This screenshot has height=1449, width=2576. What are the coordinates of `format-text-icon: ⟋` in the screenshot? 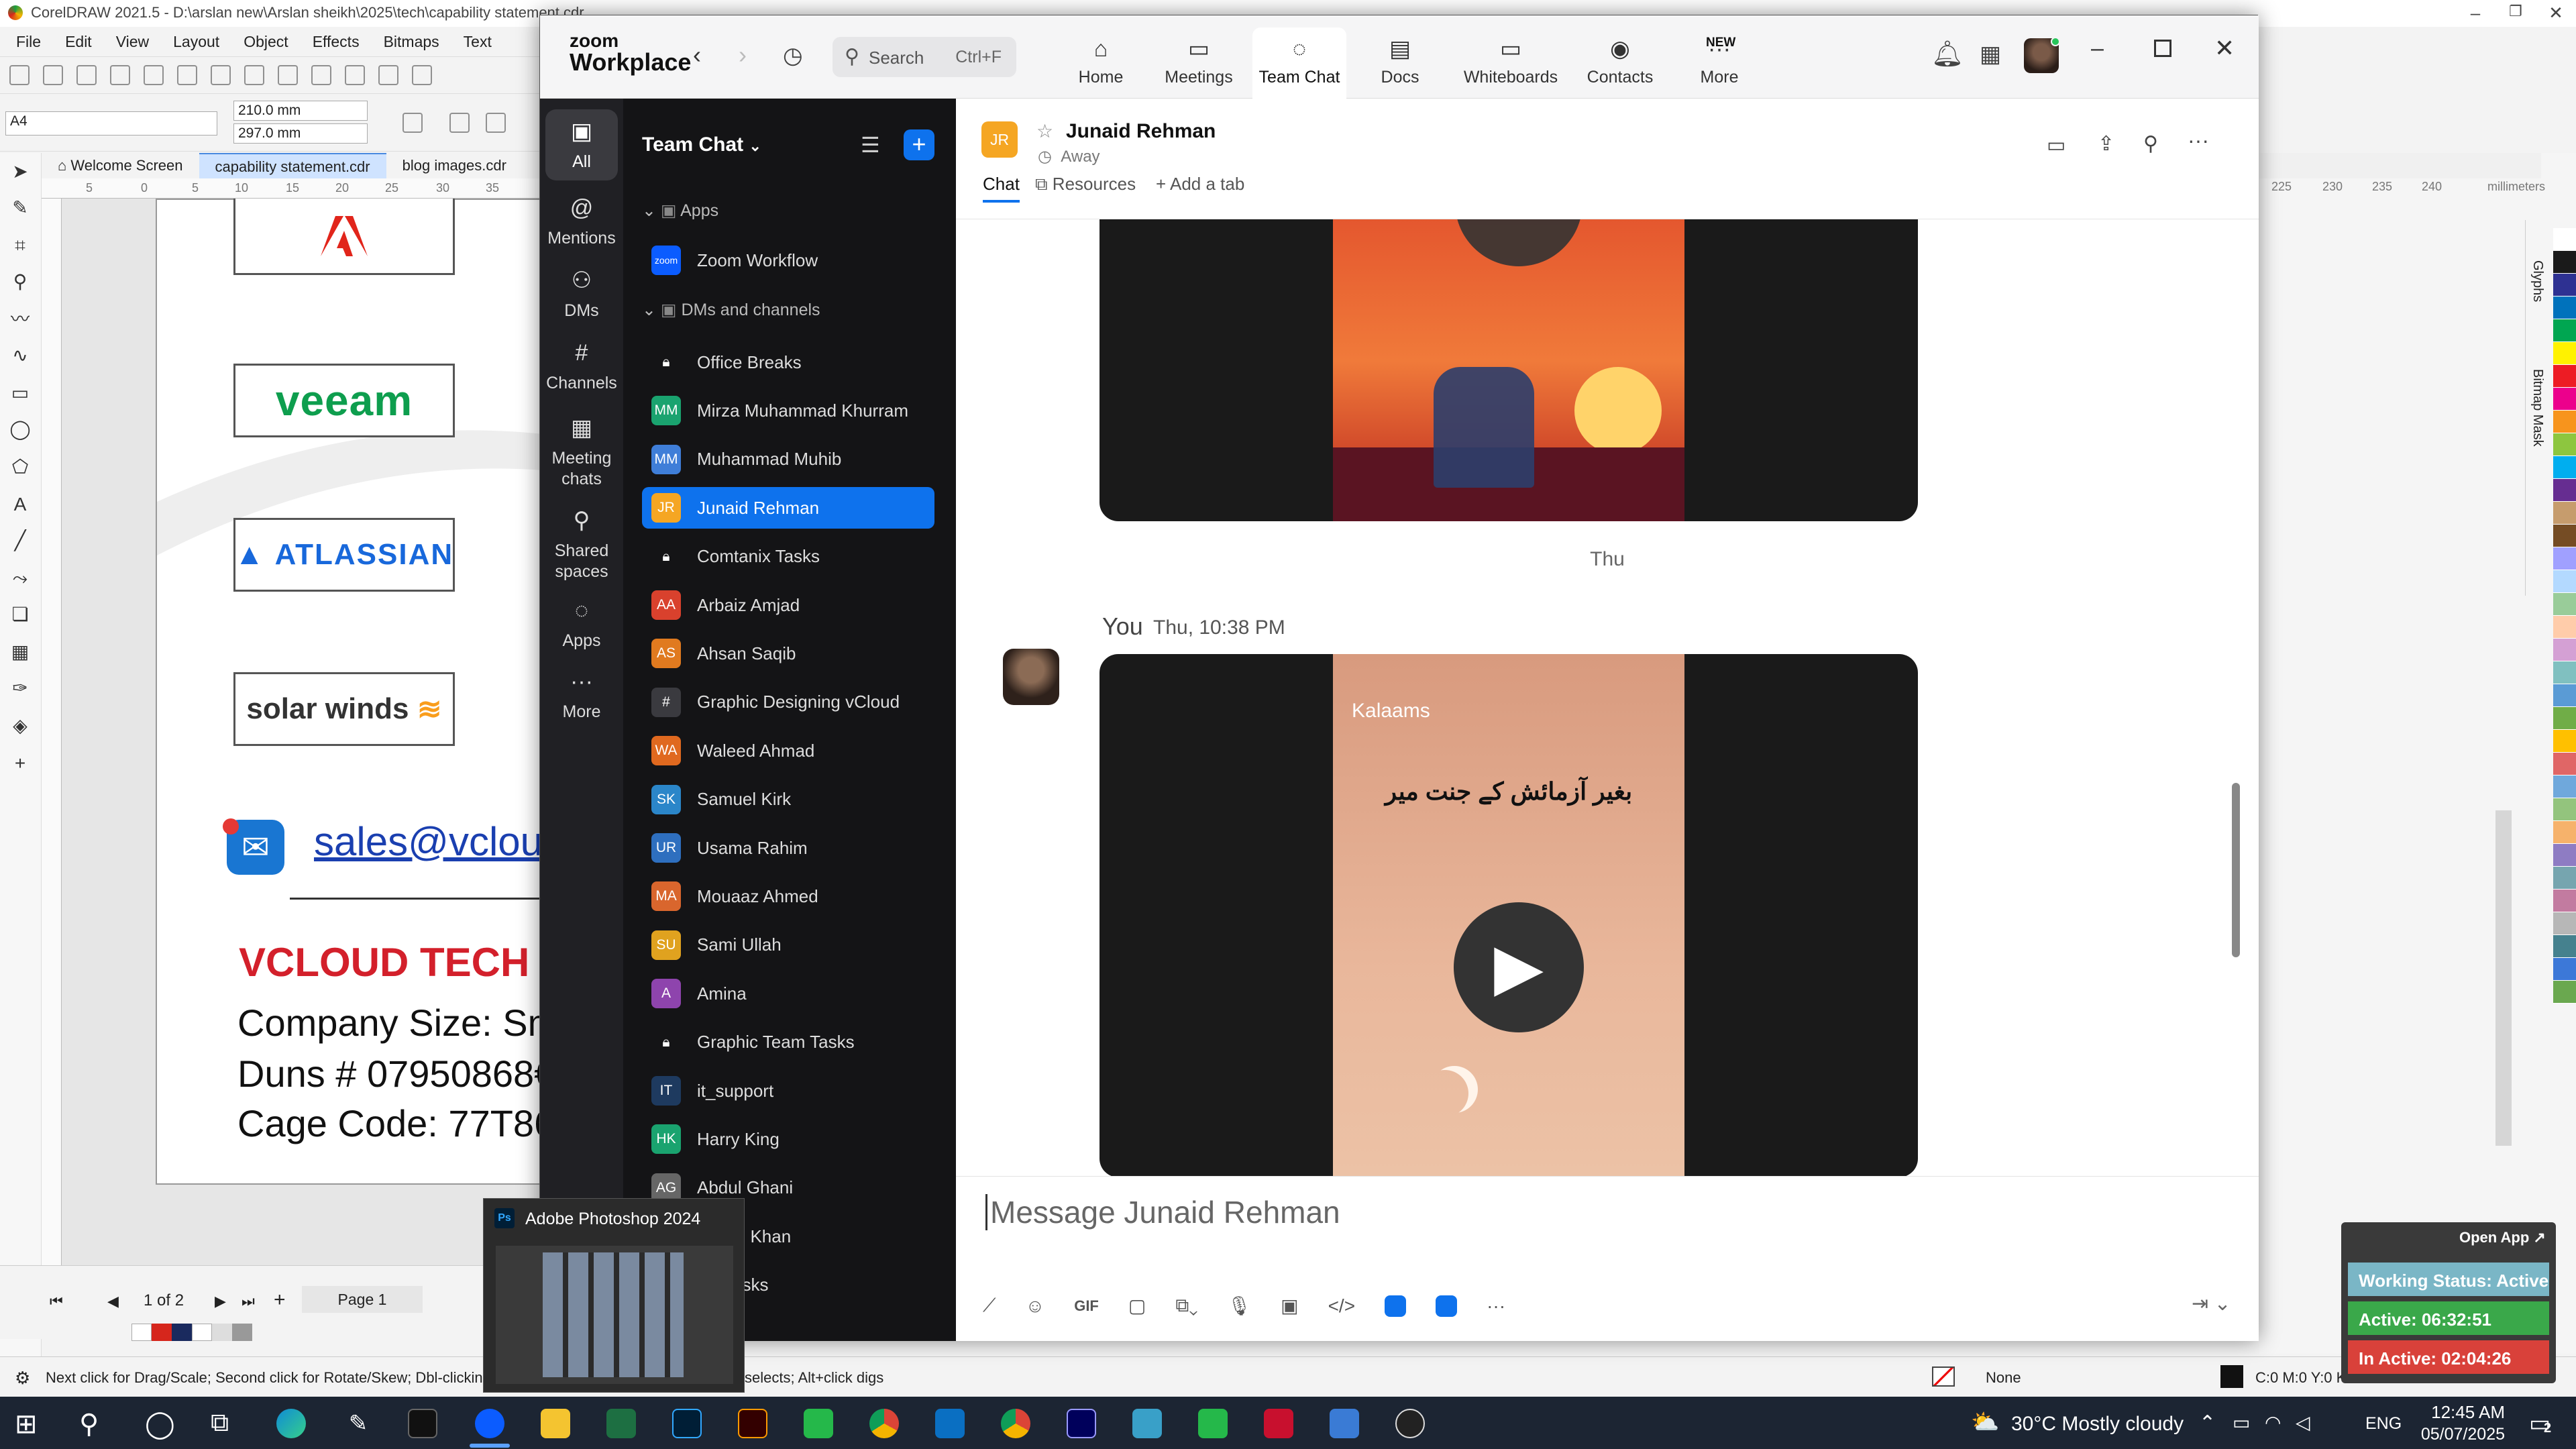 It's located at (989, 1306).